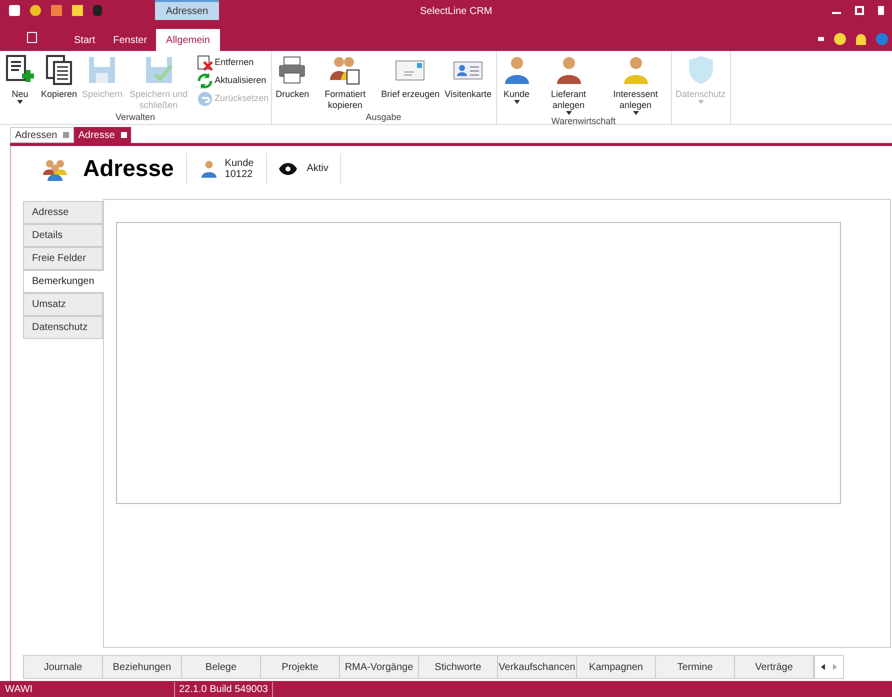  Describe the element at coordinates (232, 81) in the screenshot. I see `ribbon-small-button: Aktualisieren` at that location.